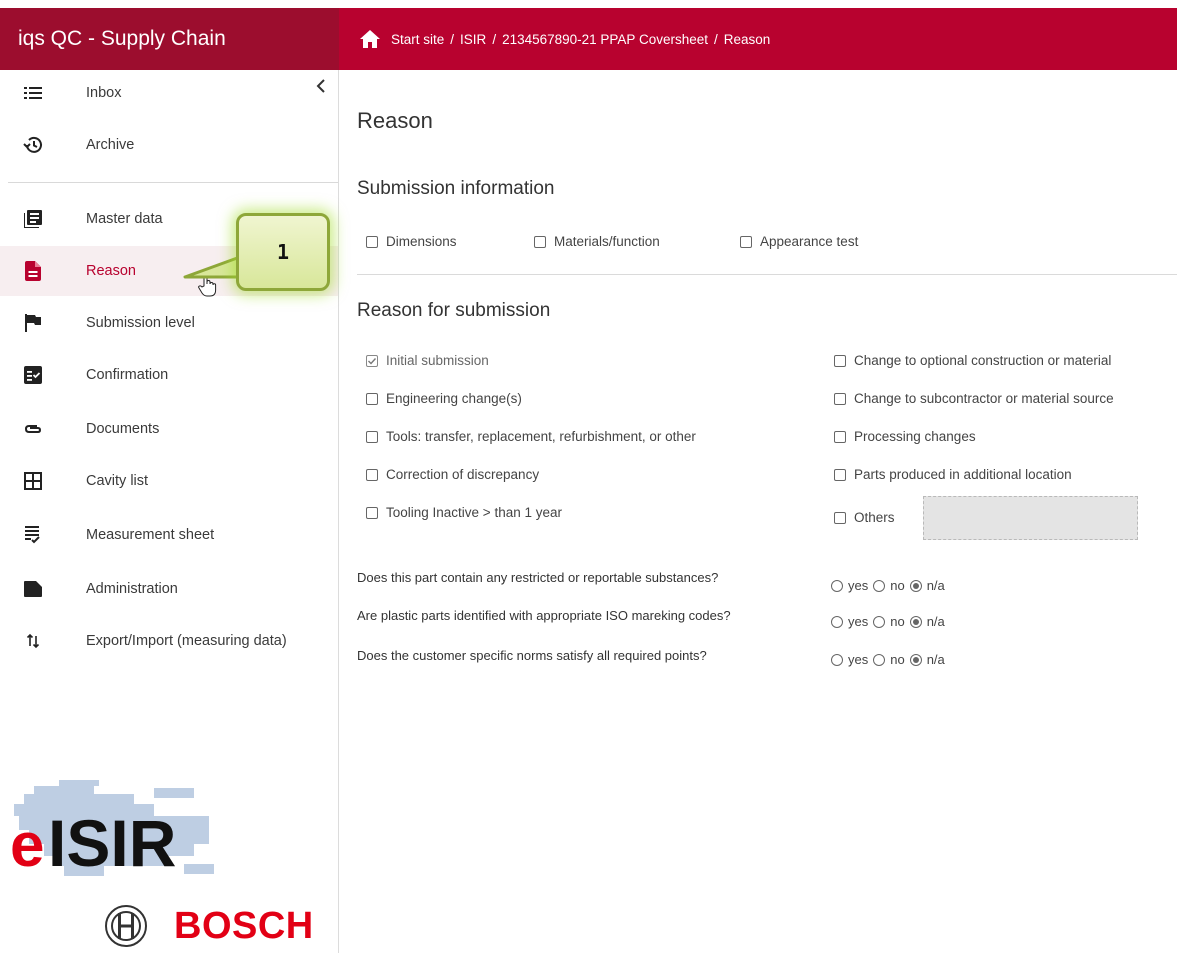 Image resolution: width=1177 pixels, height=953 pixels. I want to click on checkbox-correction-of-discrepancy: Correction of discrepancy, so click(452, 474).